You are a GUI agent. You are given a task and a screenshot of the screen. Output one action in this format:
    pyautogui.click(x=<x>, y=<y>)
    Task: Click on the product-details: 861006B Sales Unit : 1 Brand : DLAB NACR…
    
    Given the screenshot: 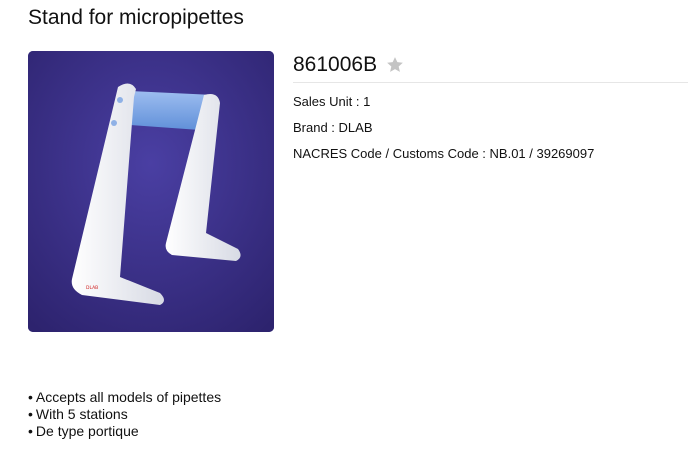 What is the action you would take?
    pyautogui.click(x=490, y=106)
    